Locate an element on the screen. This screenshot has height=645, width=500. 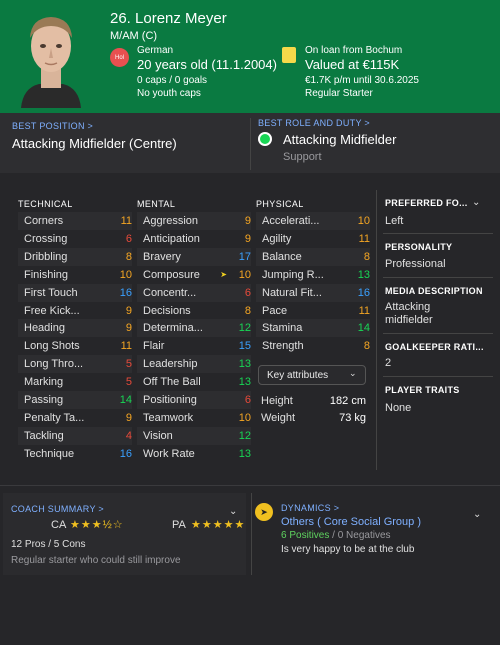
attribute-row: Stamina 14 is located at coordinates (313, 328).